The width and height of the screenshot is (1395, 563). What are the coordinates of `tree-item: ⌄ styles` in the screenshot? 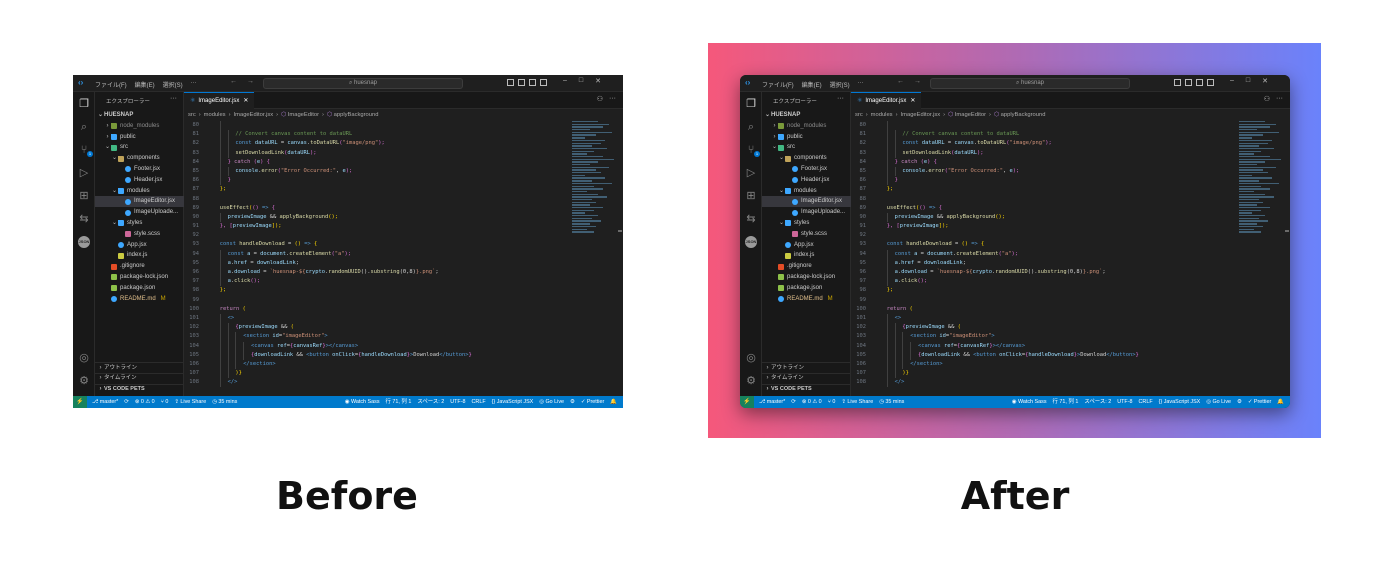 It's located at (806, 223).